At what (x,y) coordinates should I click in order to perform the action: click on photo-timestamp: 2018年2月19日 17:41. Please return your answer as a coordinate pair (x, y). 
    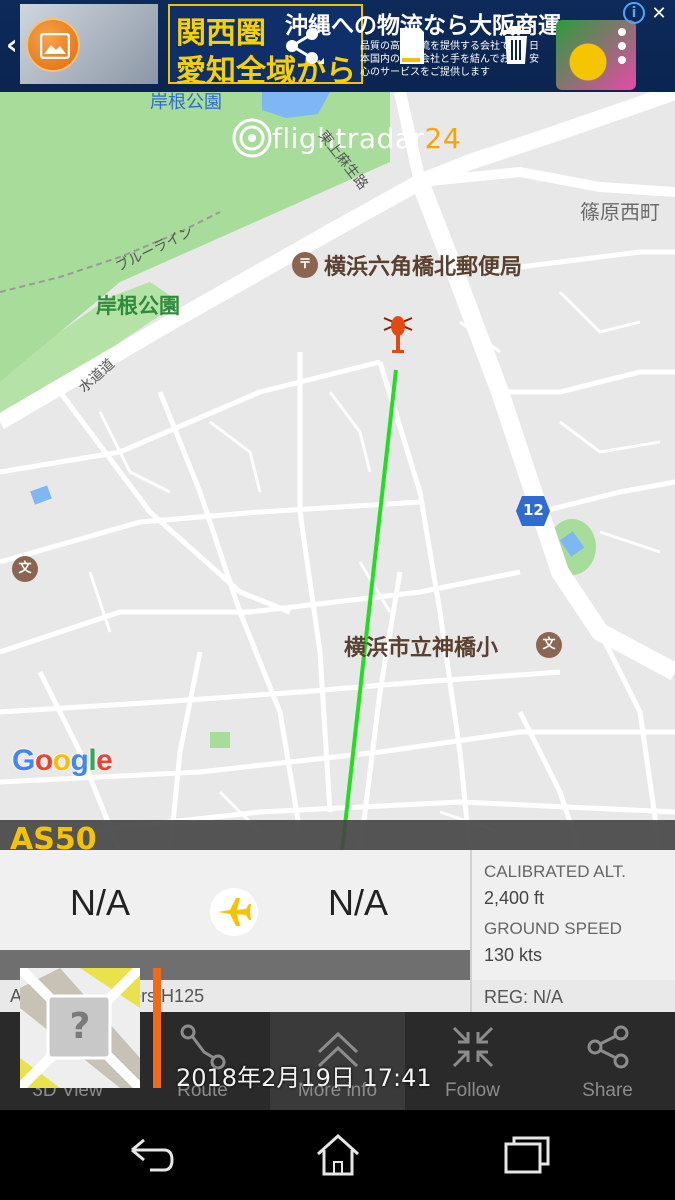
    Looking at the image, I should click on (304, 1078).